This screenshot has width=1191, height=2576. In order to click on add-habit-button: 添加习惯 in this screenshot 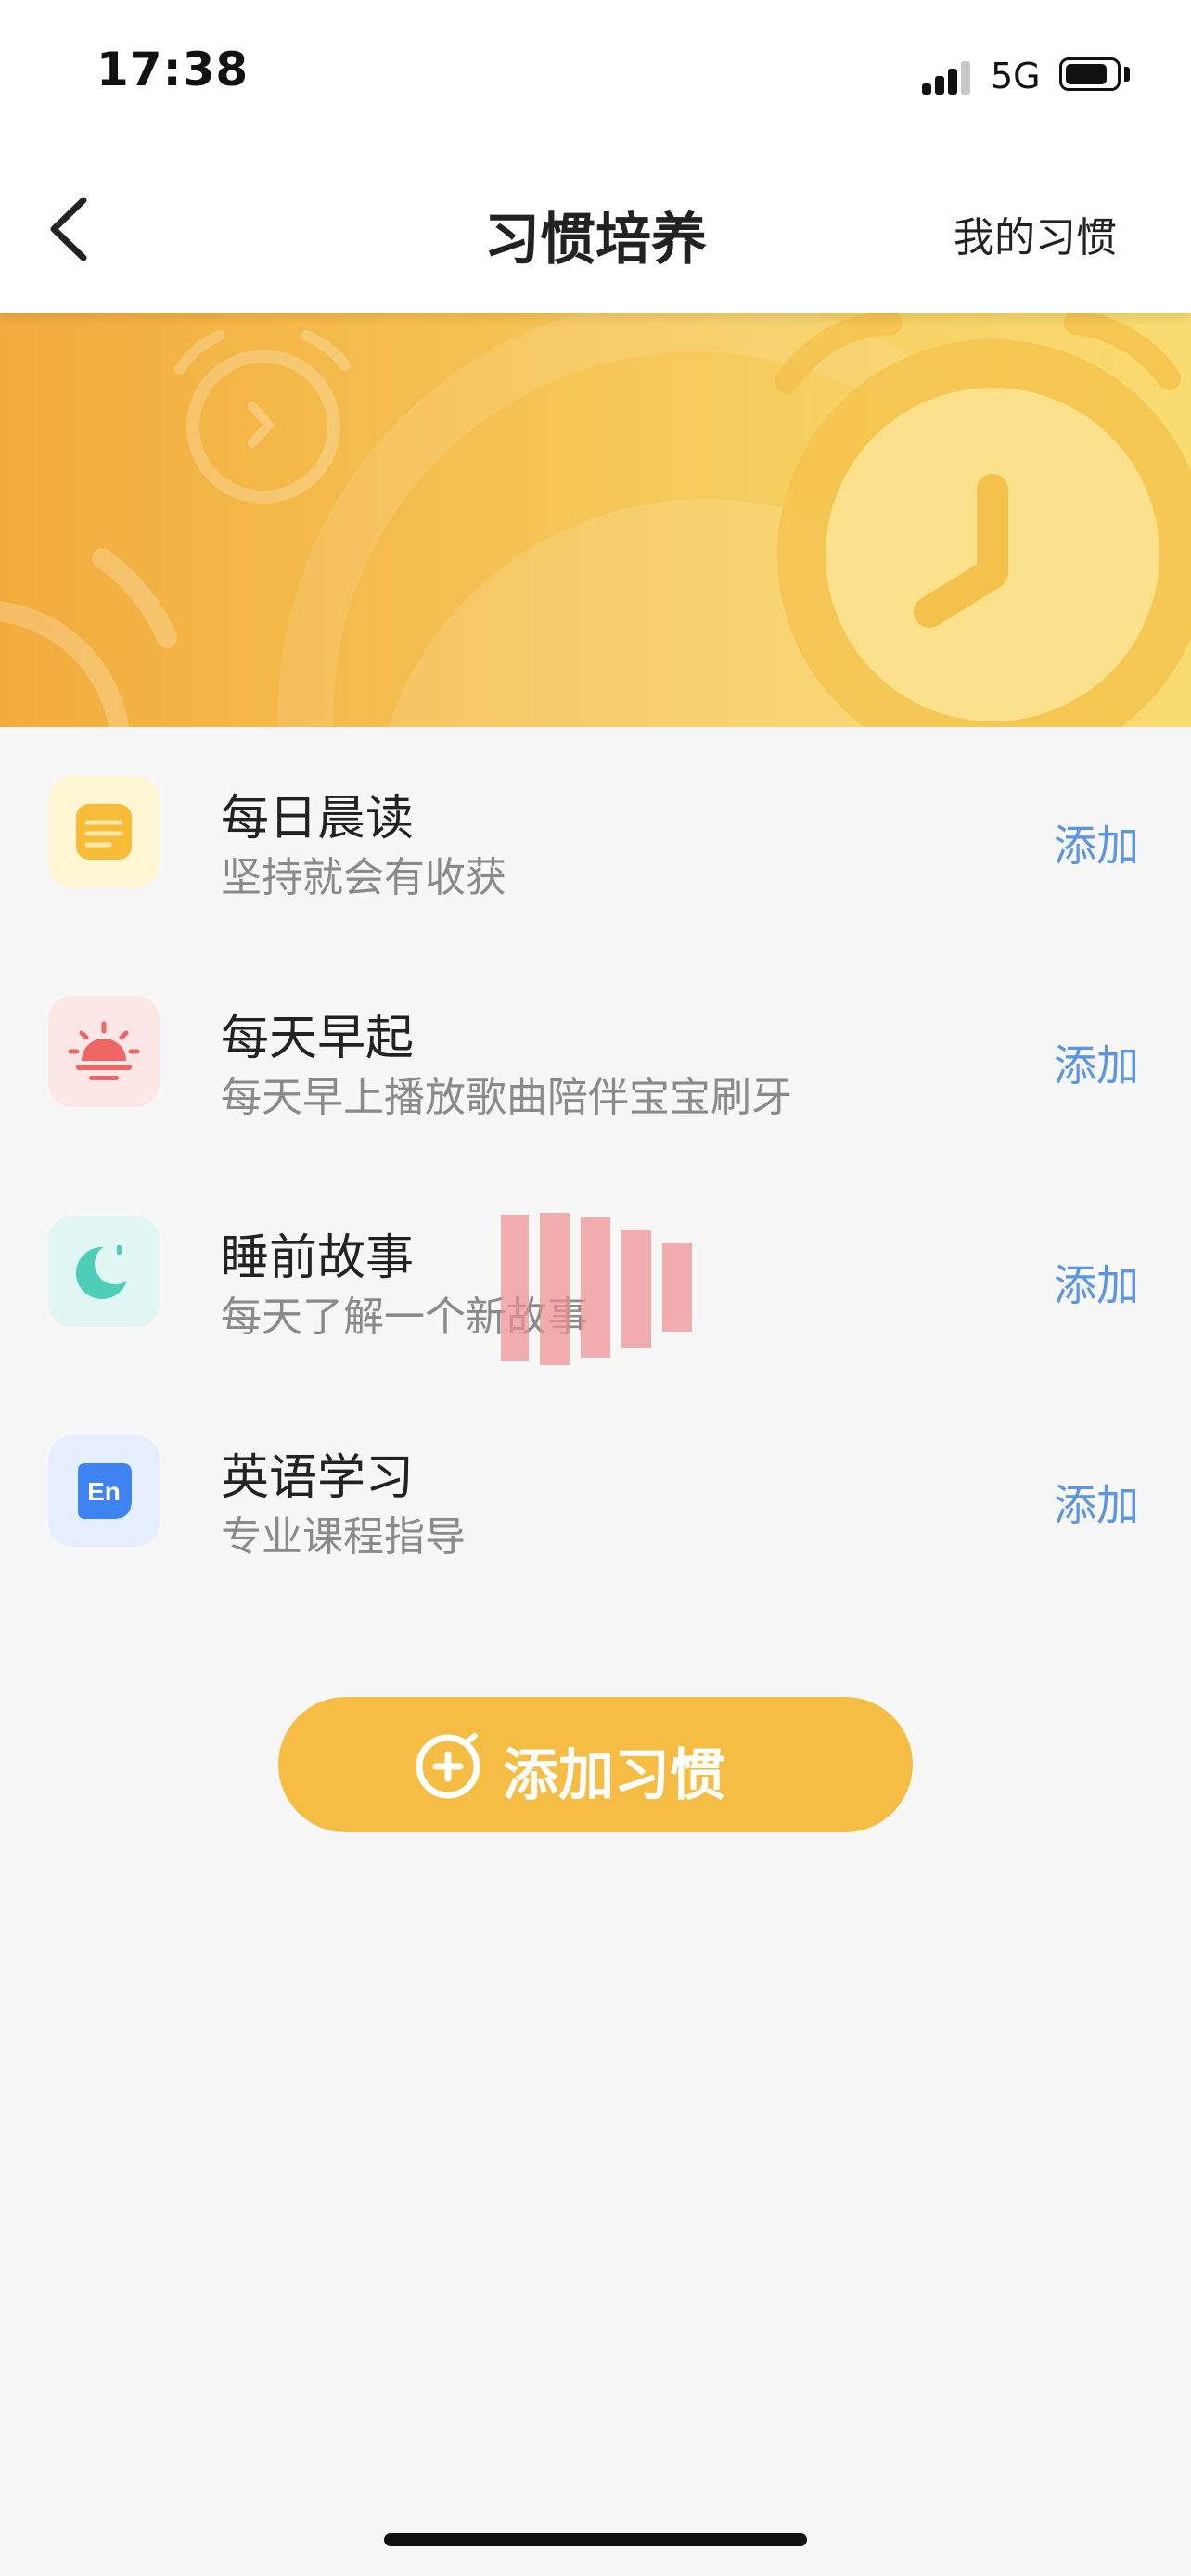, I will do `click(595, 1765)`.